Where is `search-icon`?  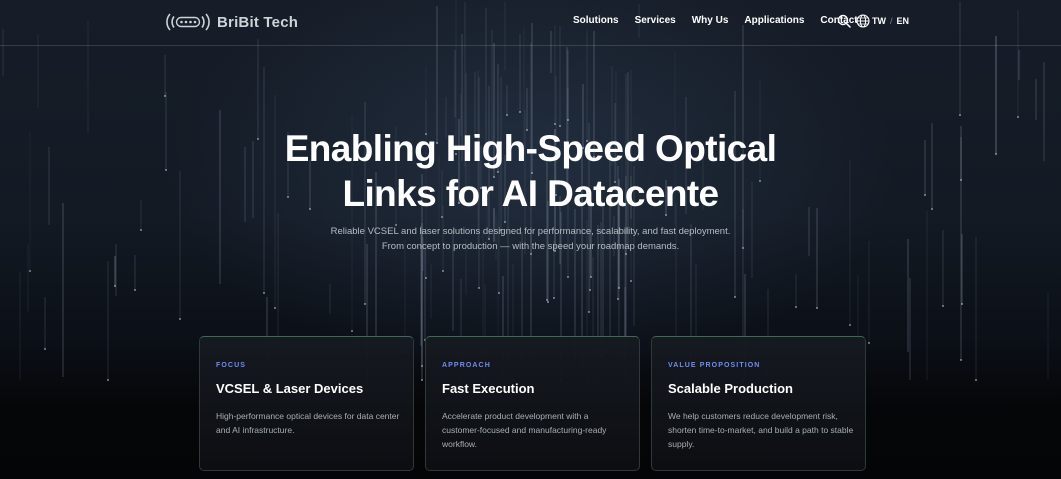 search-icon is located at coordinates (844, 21).